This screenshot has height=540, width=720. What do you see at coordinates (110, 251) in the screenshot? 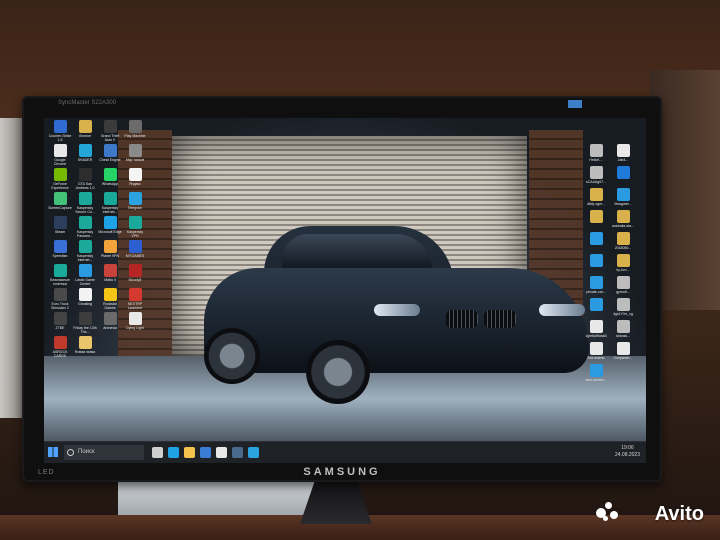
I see `desktop-left-icon-22: Planet VPN` at bounding box center [110, 251].